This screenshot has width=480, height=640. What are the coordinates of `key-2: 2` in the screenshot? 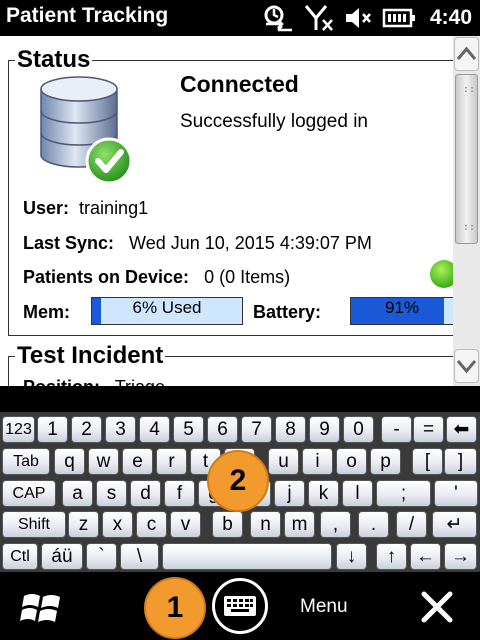 It's located at (86, 429).